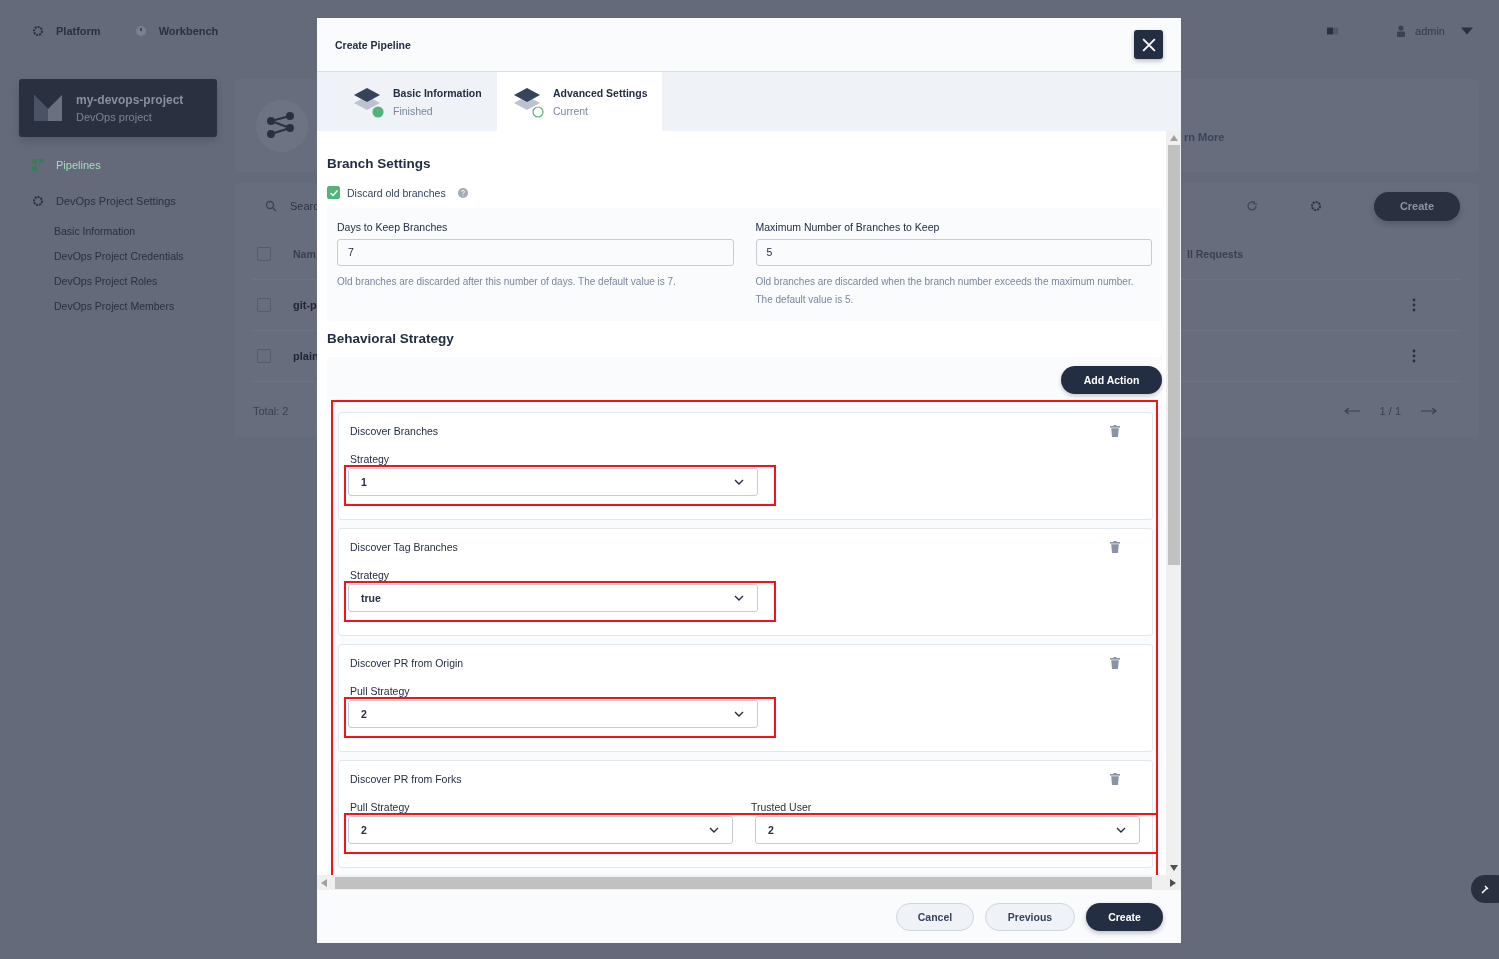 This screenshot has width=1499, height=959. What do you see at coordinates (1401, 31) in the screenshot?
I see `user-icon` at bounding box center [1401, 31].